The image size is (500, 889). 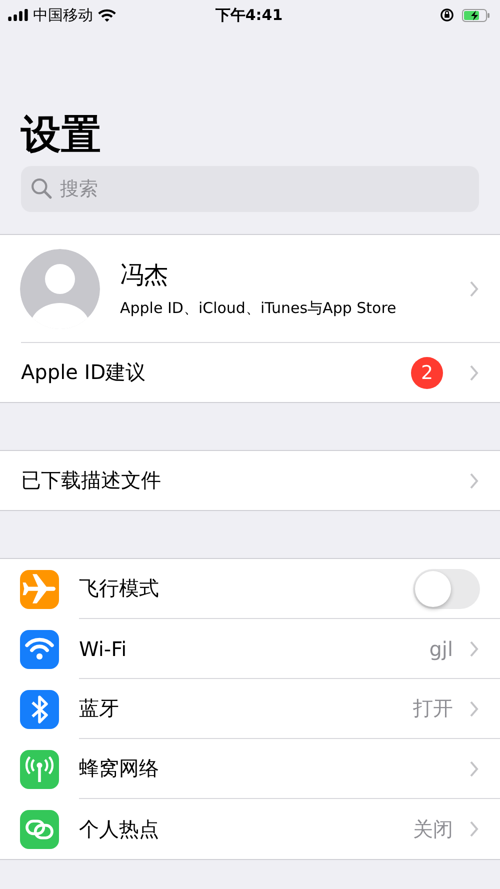 I want to click on row-value: gjl, so click(x=441, y=648).